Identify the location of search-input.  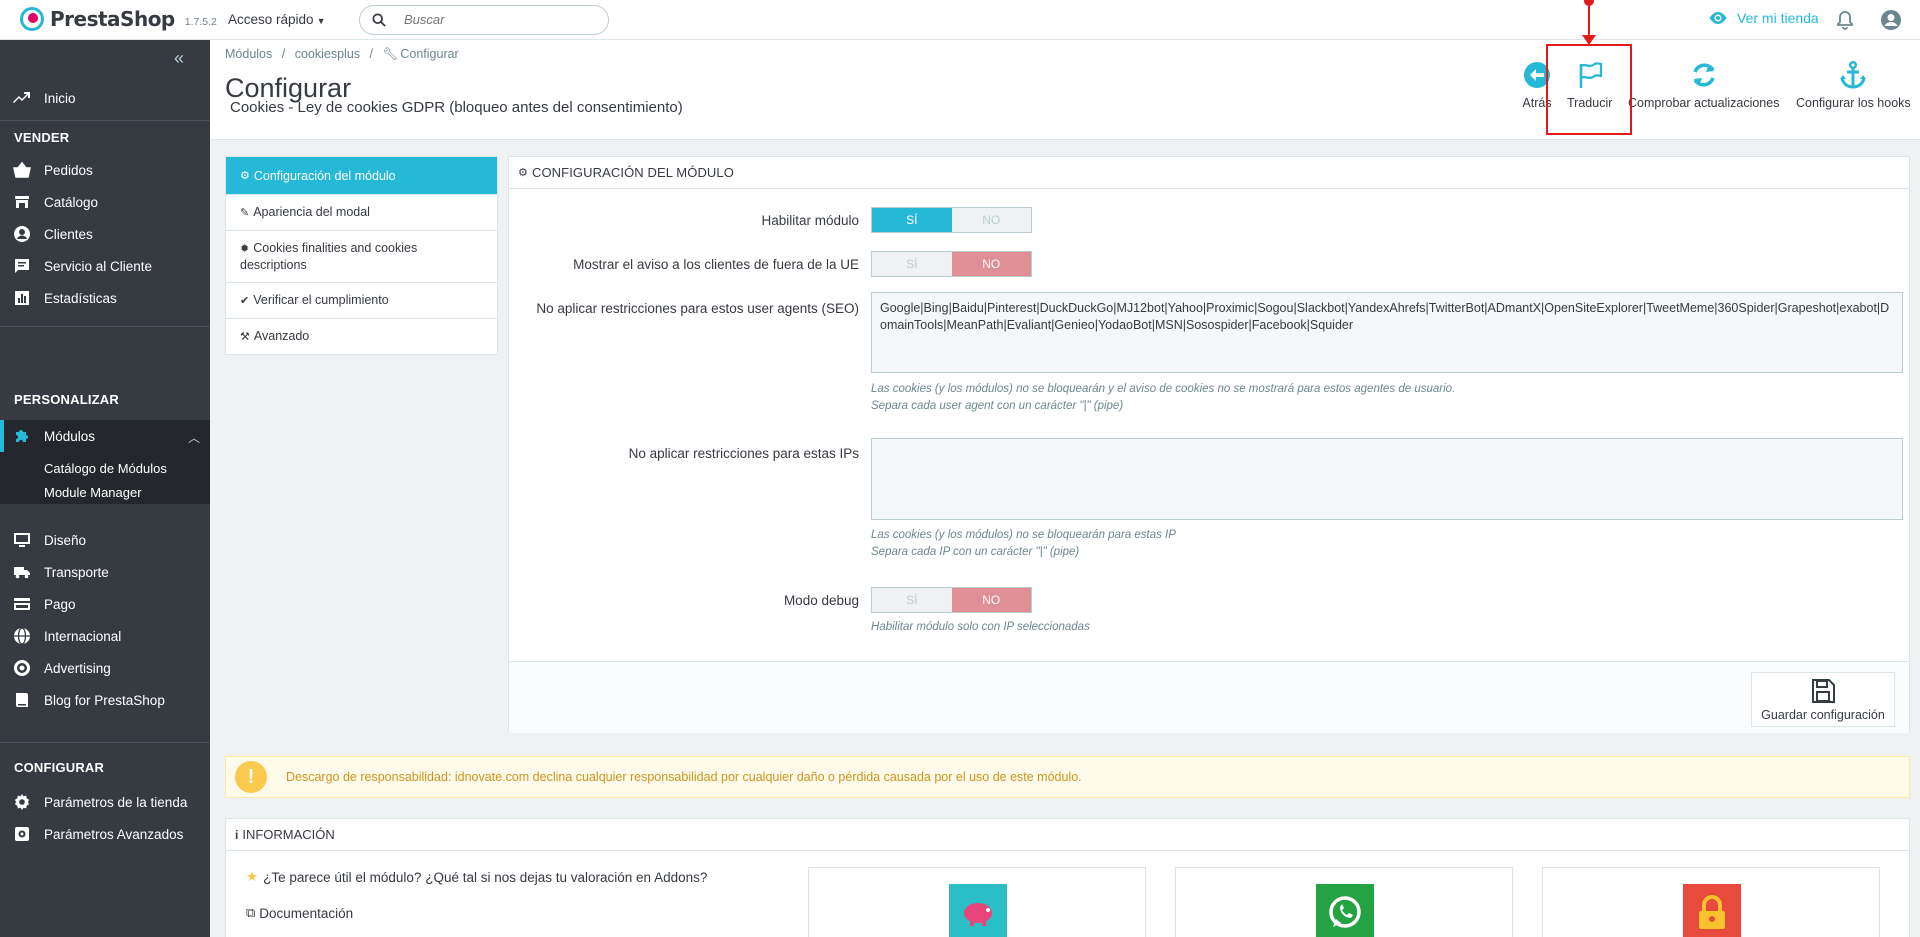
(499, 19).